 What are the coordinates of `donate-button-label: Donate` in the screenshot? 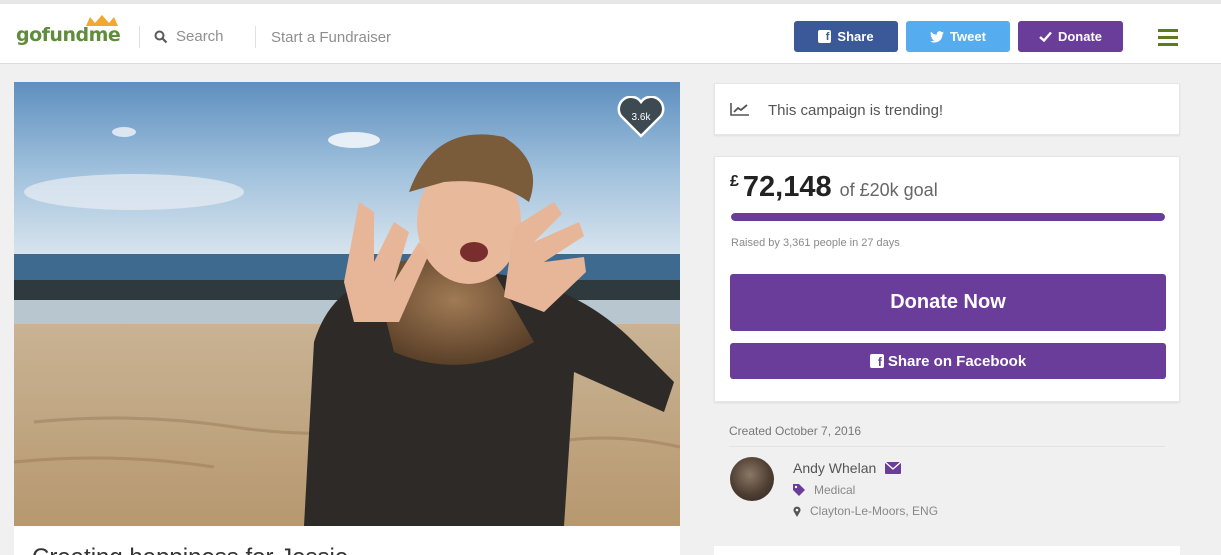 It's located at (1080, 36).